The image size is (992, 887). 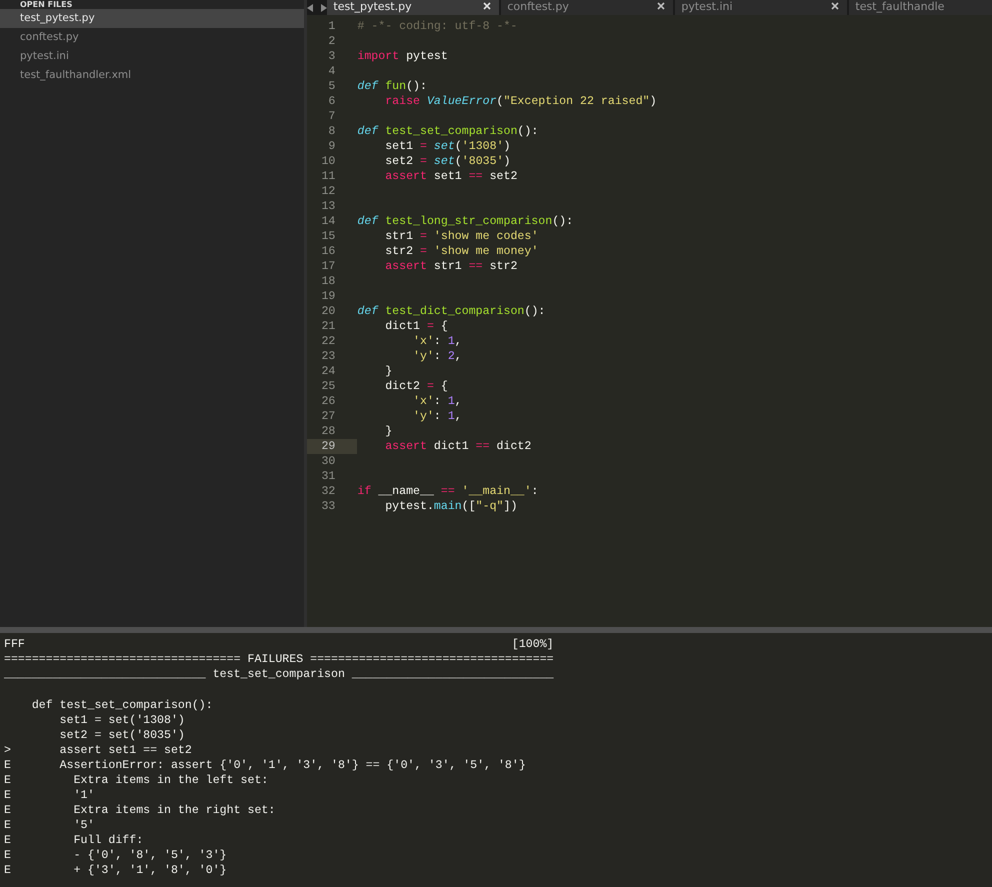 What do you see at coordinates (328, 491) in the screenshot?
I see `line-number: 32` at bounding box center [328, 491].